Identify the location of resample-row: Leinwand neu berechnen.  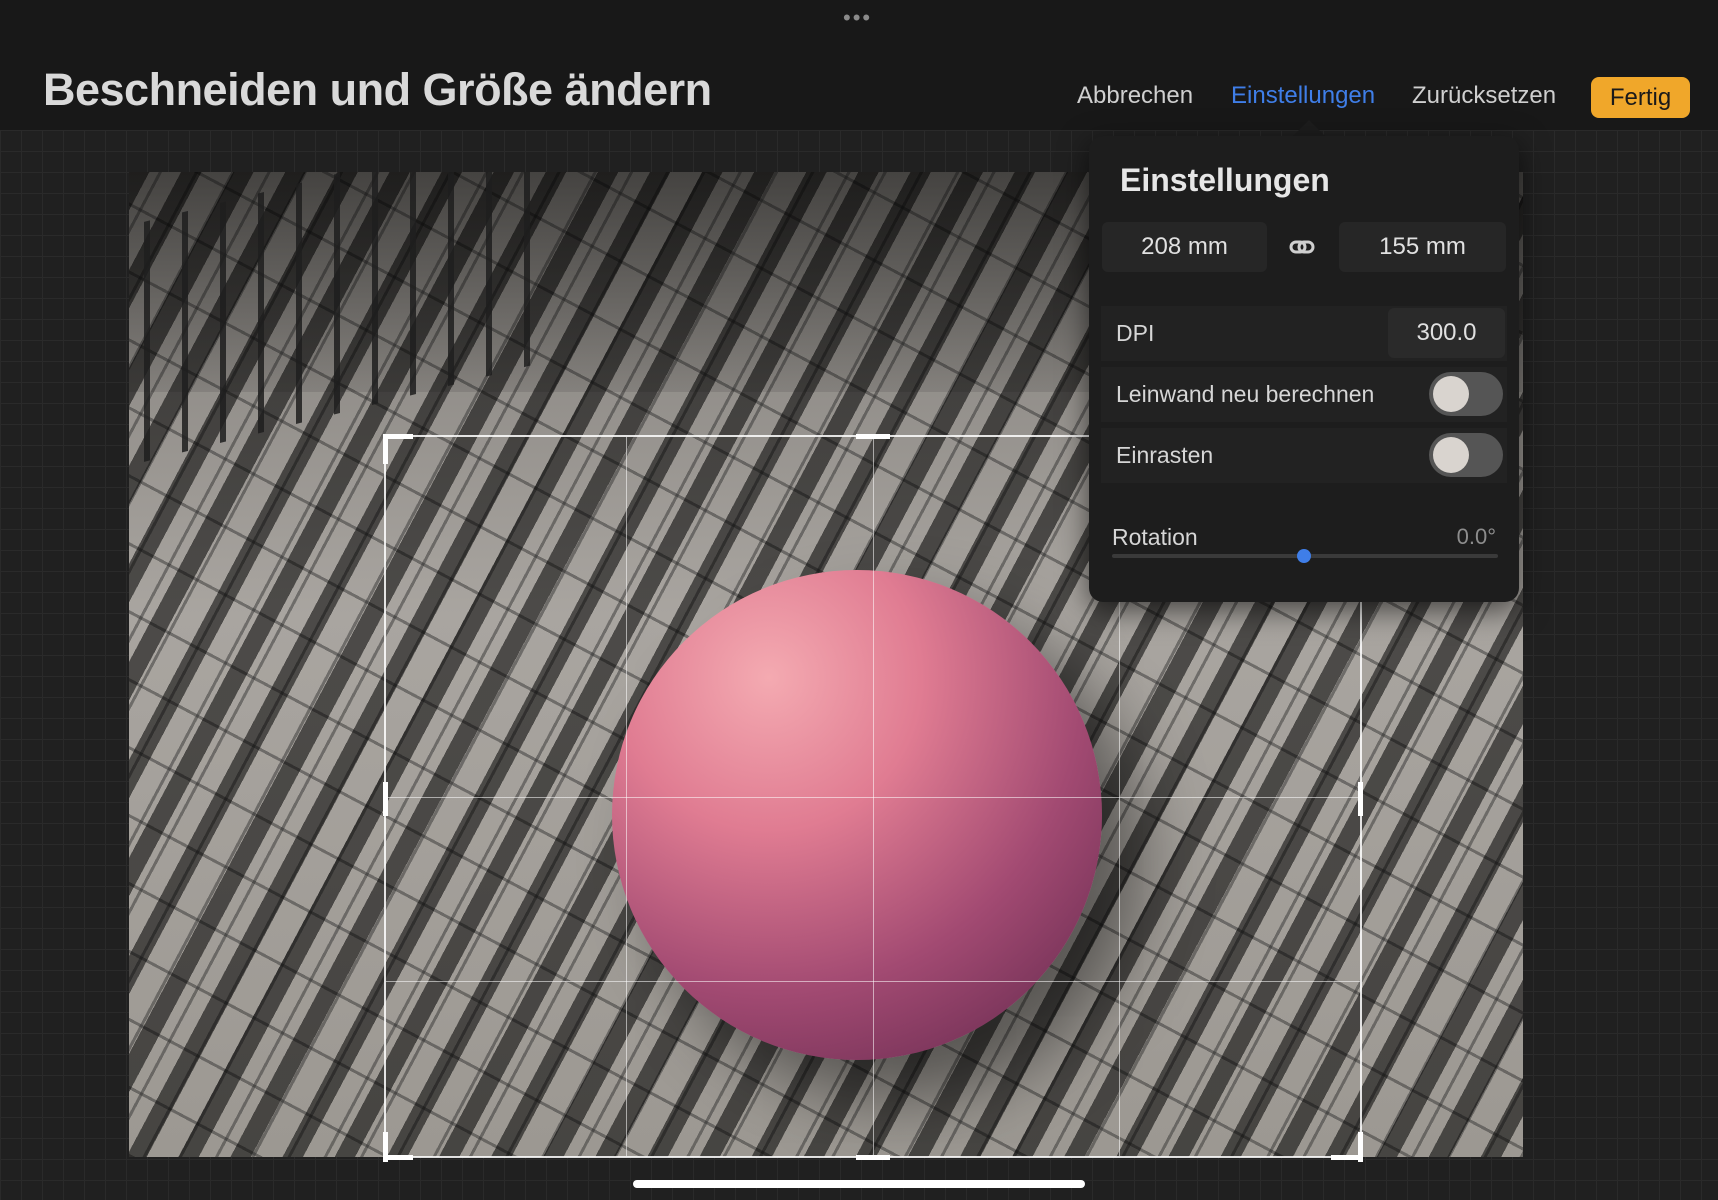
(1304, 394).